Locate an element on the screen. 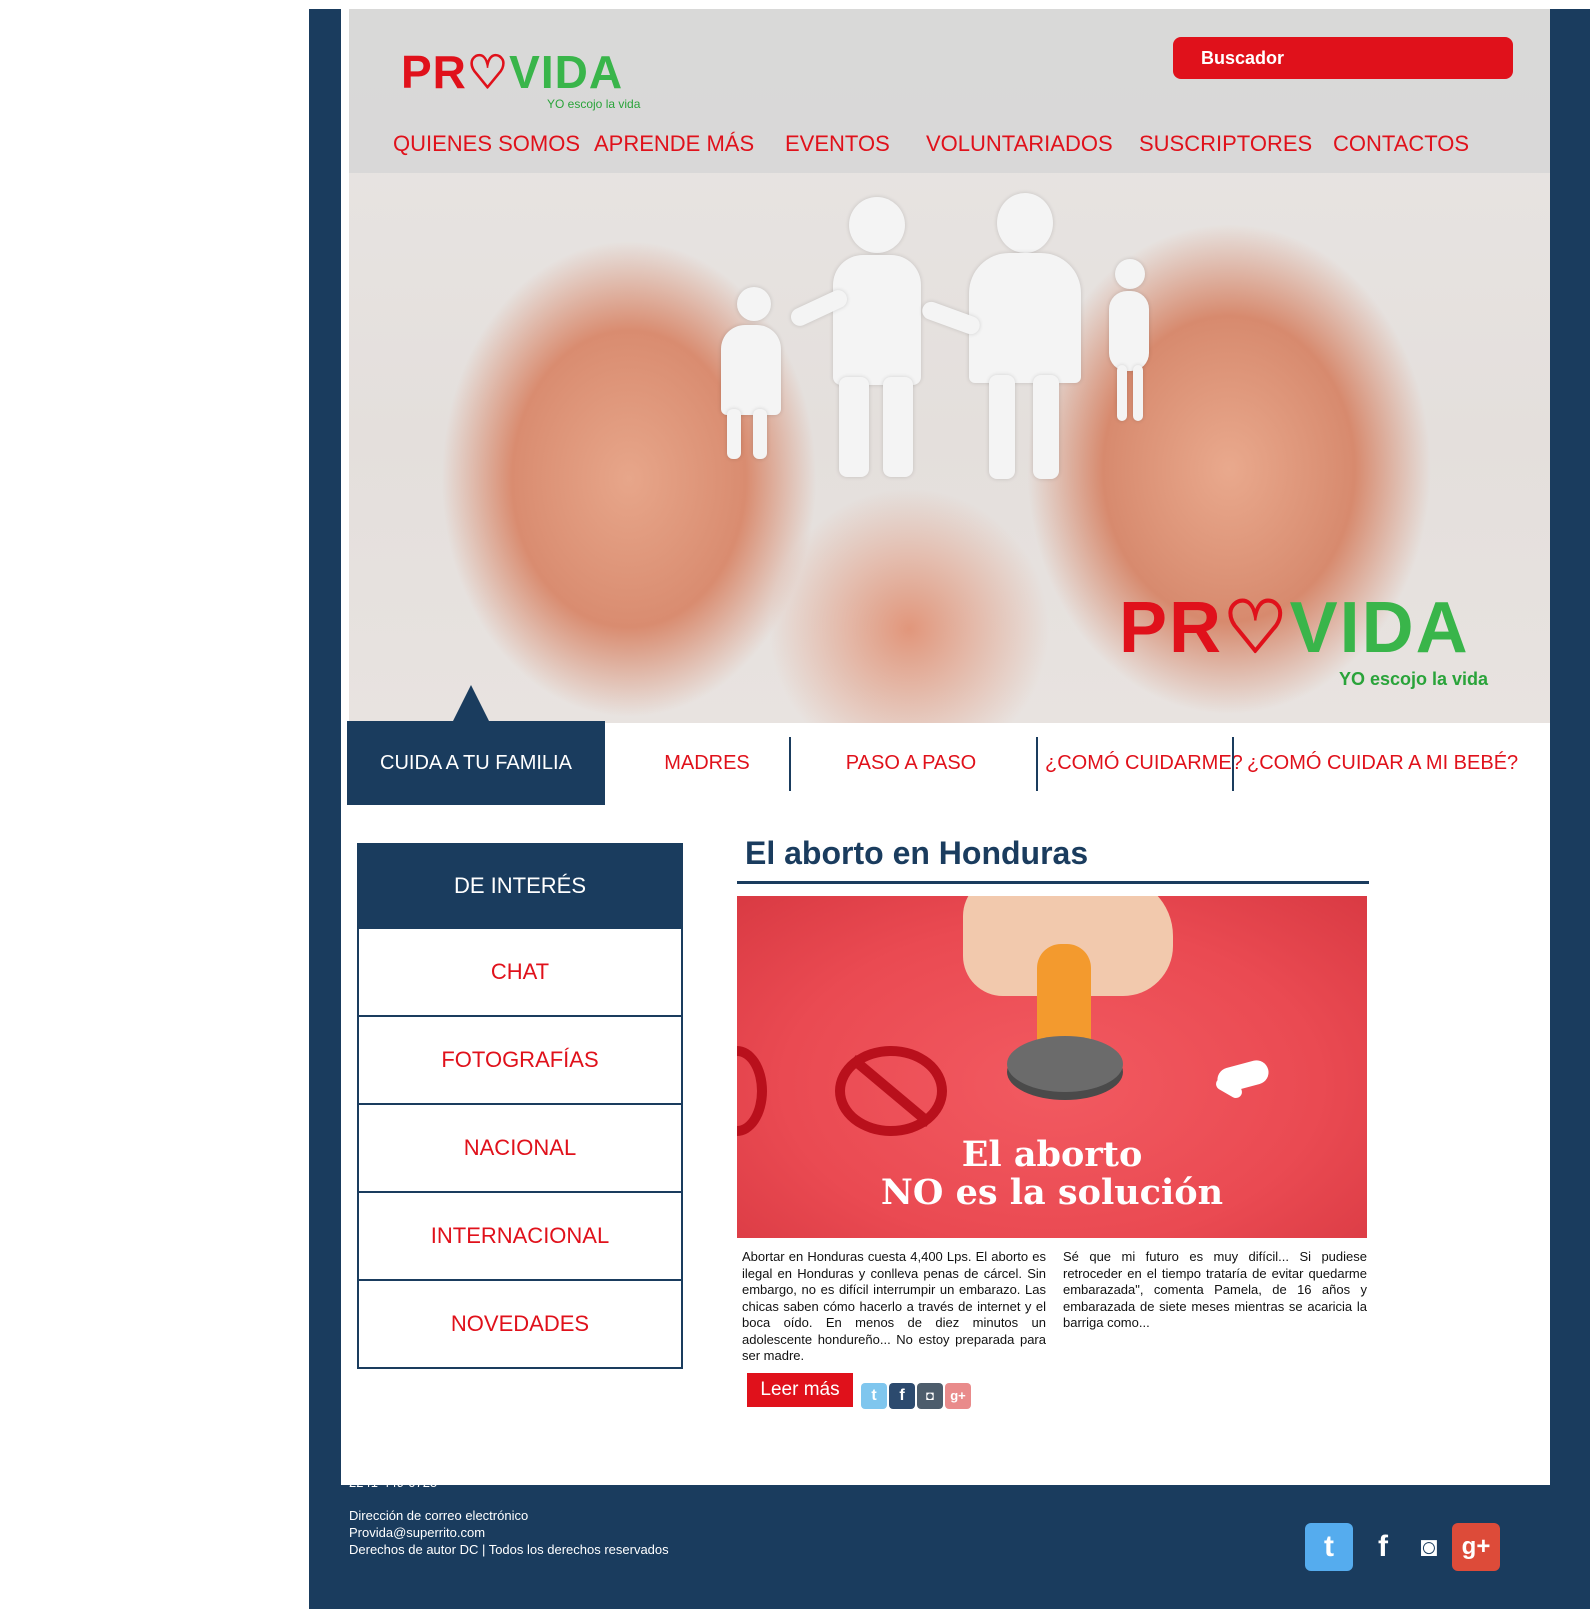 Image resolution: width=1590 pixels, height=1610 pixels. hero-logo: PR♡VIDA is located at coordinates (1294, 627).